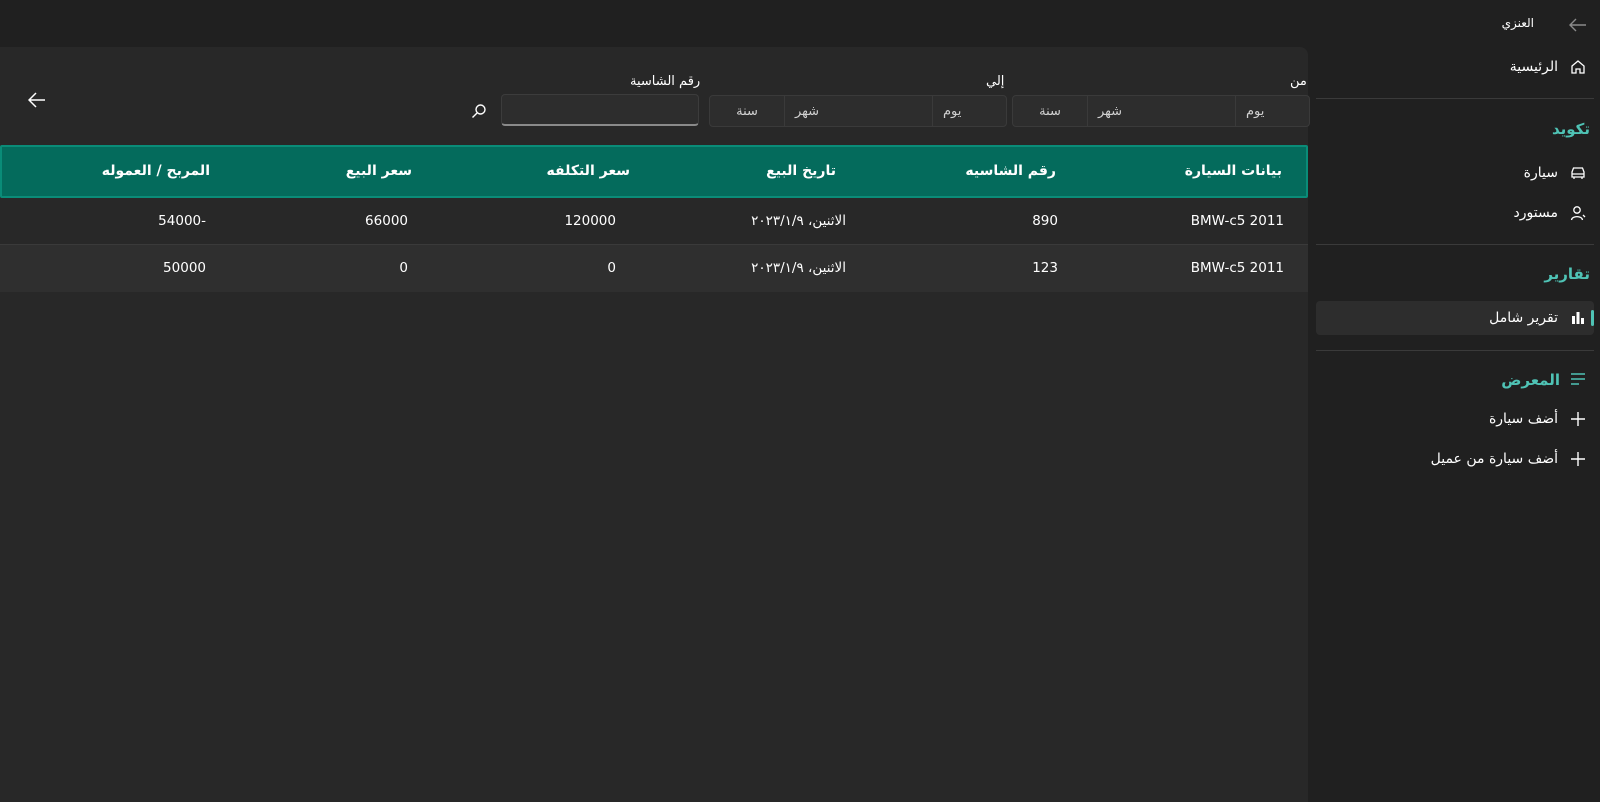 This screenshot has height=802, width=1600. Describe the element at coordinates (1045, 268) in the screenshot. I see `cell-chassis: 123` at that location.